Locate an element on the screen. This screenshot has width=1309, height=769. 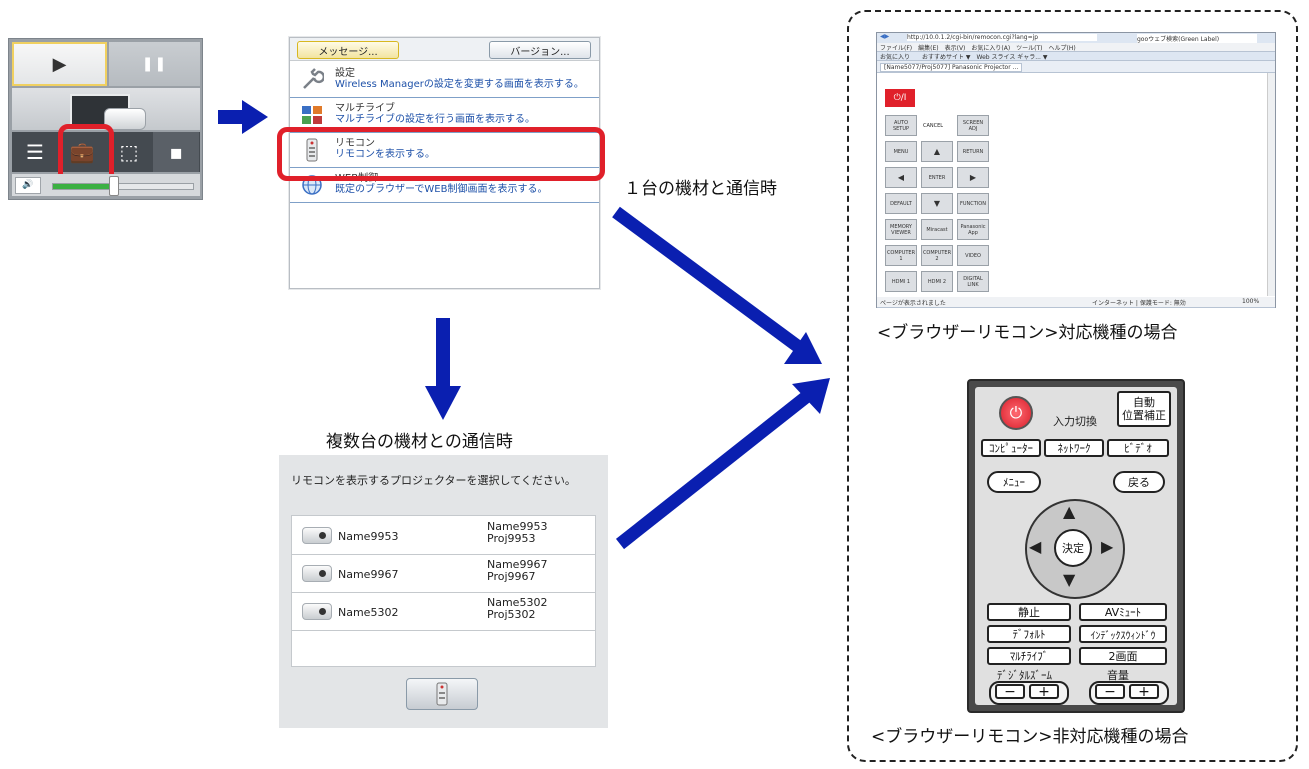
default-key: ﾃﾞﾌｫﾙﾄ is located at coordinates (1029, 634).